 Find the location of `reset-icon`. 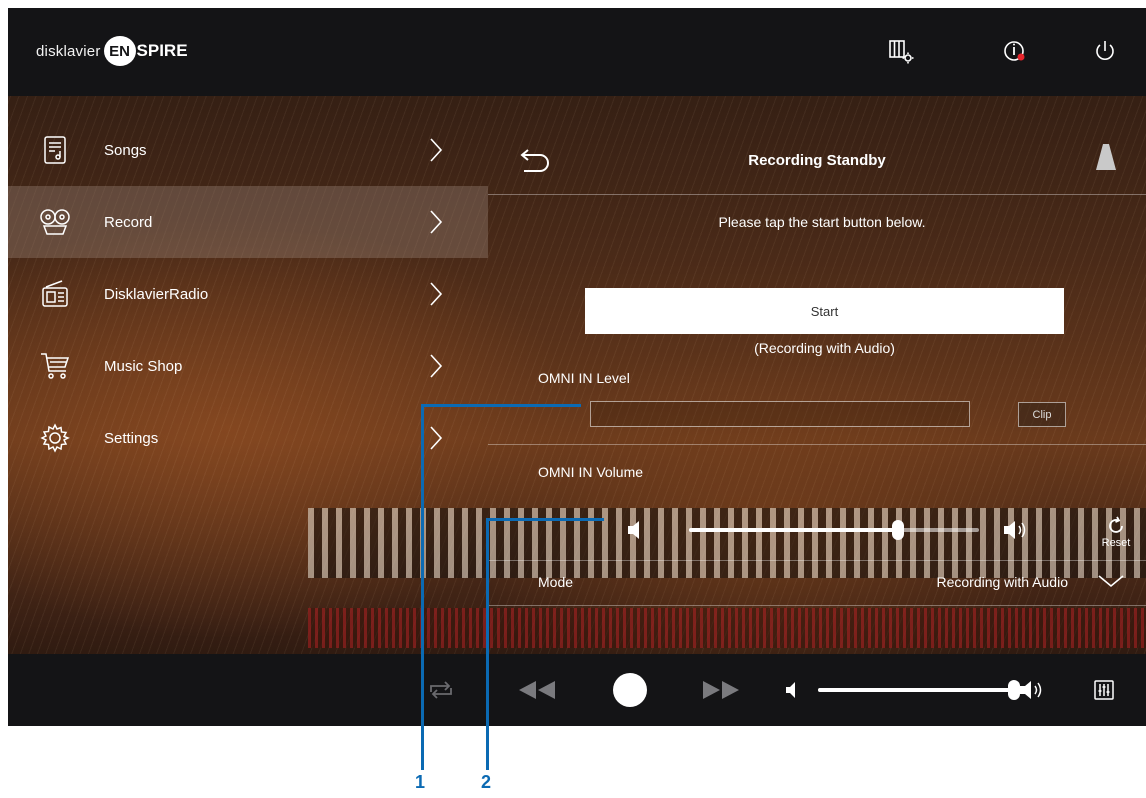

reset-icon is located at coordinates (1116, 524).